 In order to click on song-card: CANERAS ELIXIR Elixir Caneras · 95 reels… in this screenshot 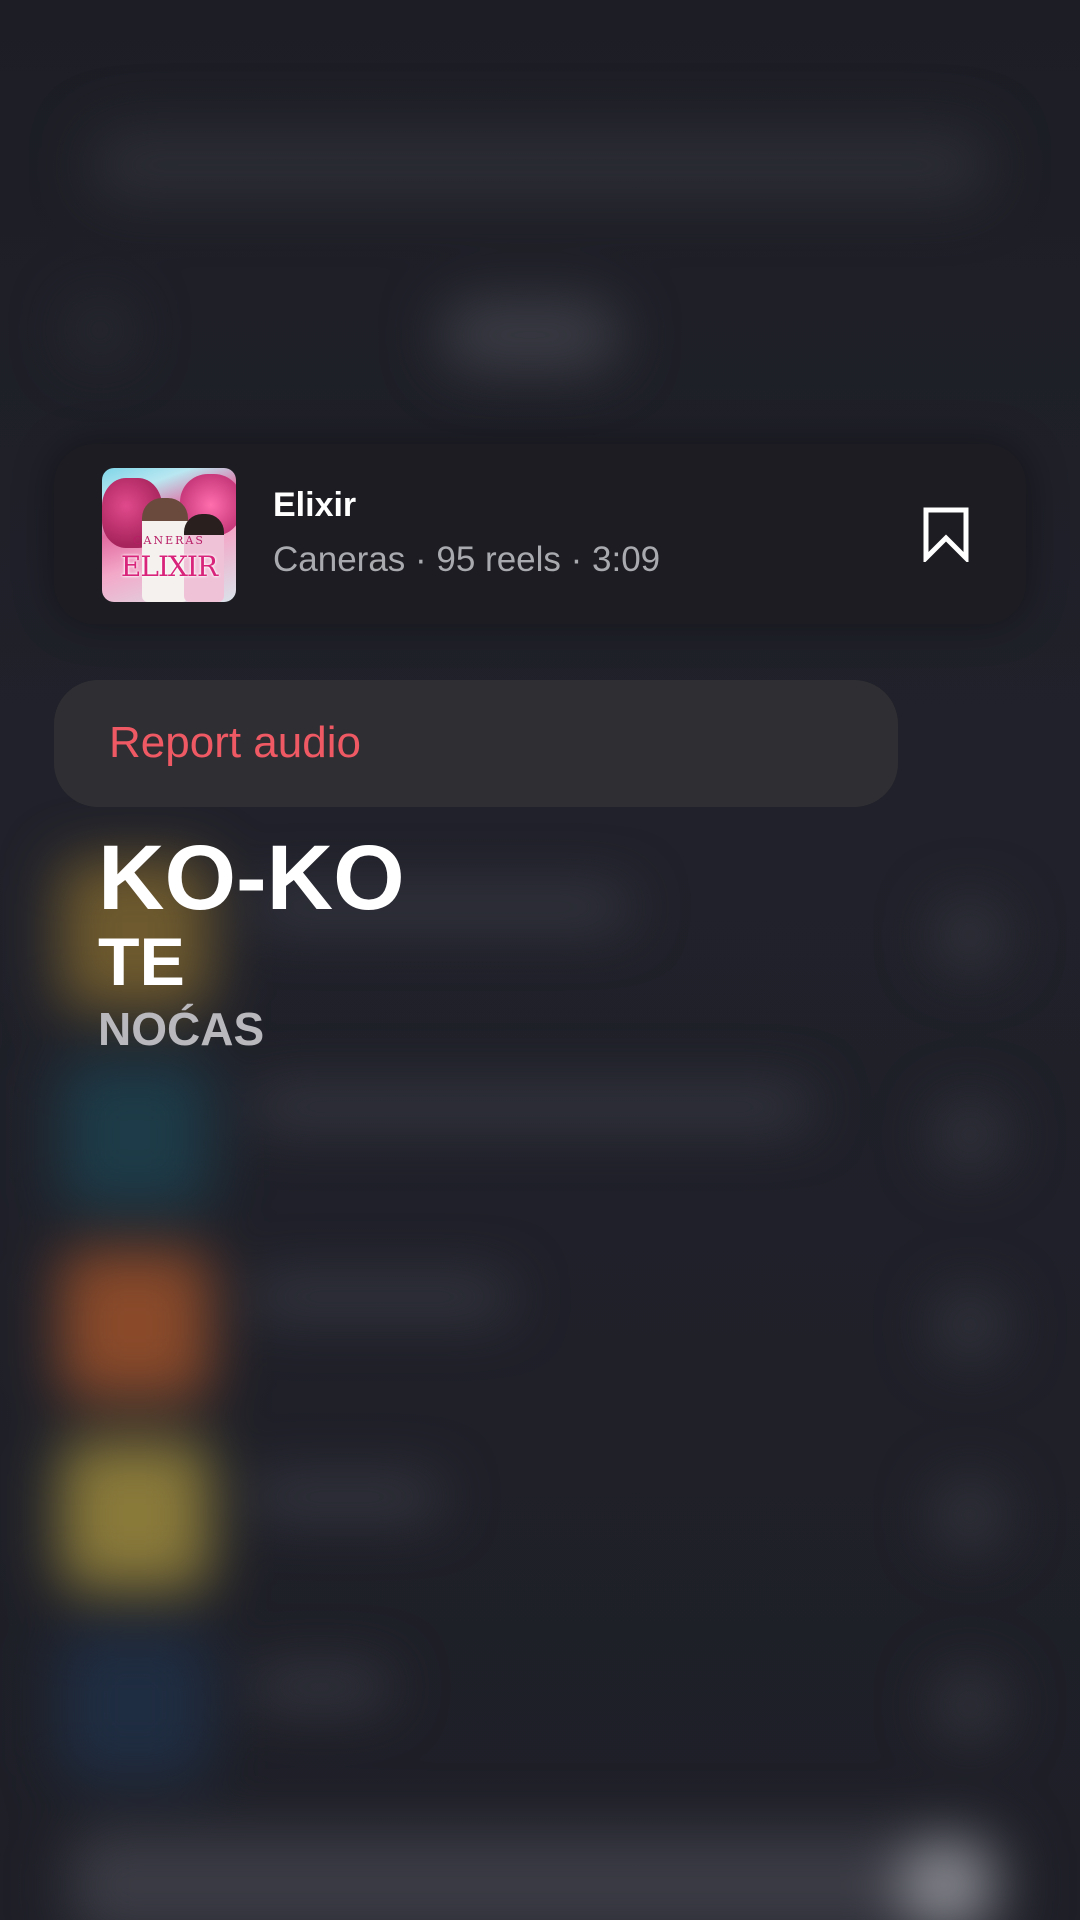, I will do `click(540, 534)`.